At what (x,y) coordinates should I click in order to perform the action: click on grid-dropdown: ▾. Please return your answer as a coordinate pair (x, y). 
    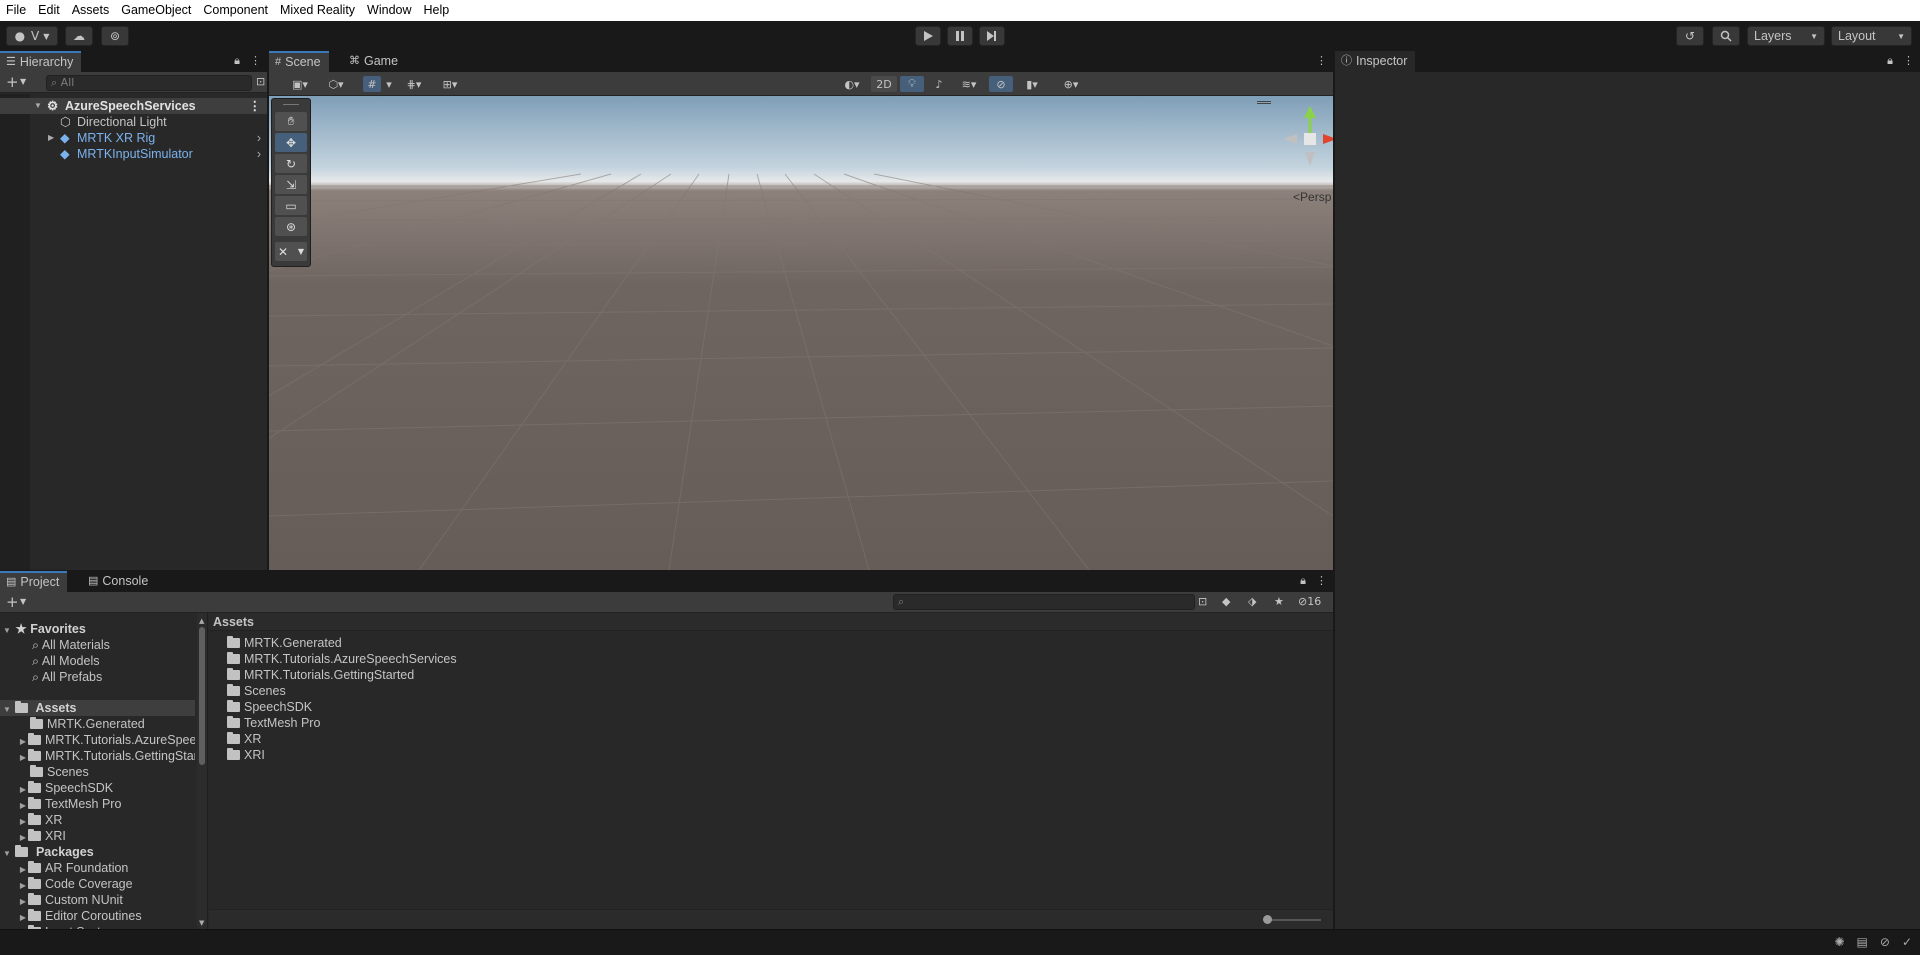
    Looking at the image, I should click on (389, 84).